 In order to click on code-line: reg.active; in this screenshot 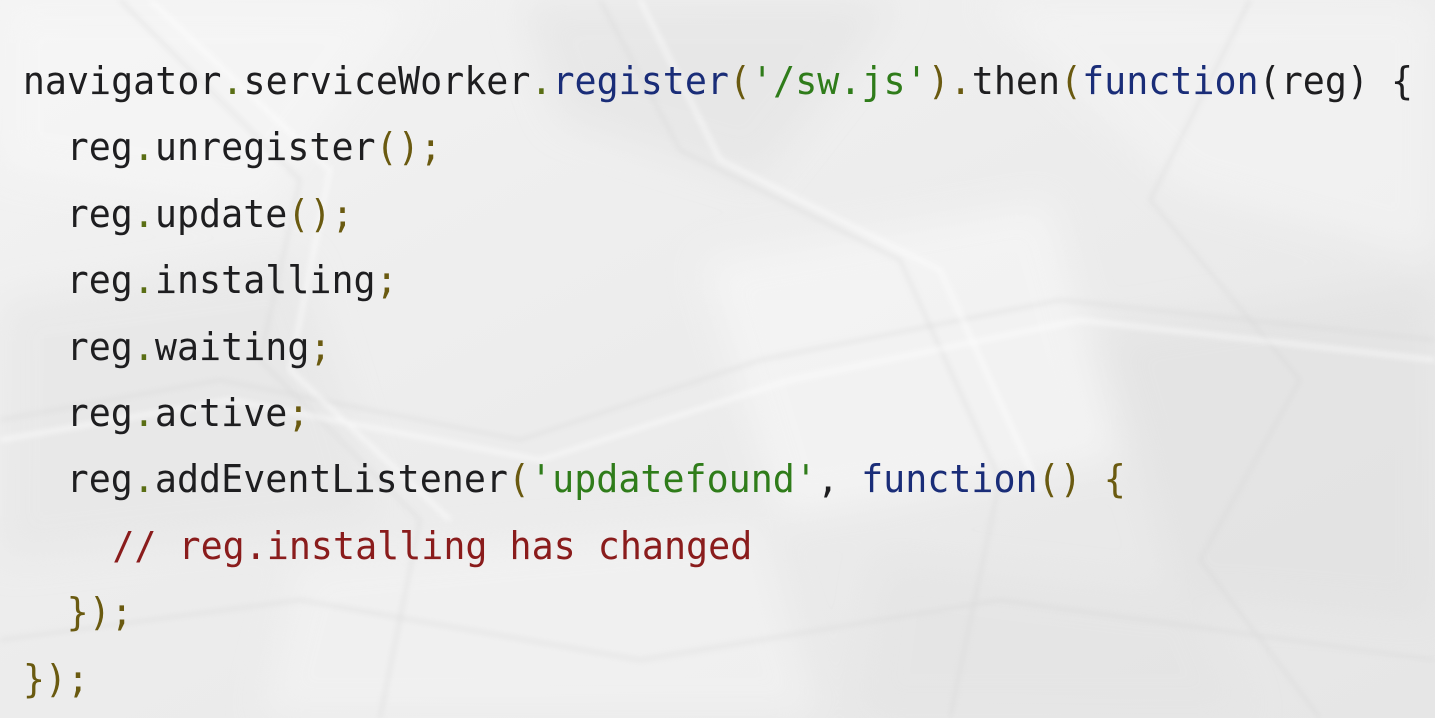, I will do `click(683, 414)`.